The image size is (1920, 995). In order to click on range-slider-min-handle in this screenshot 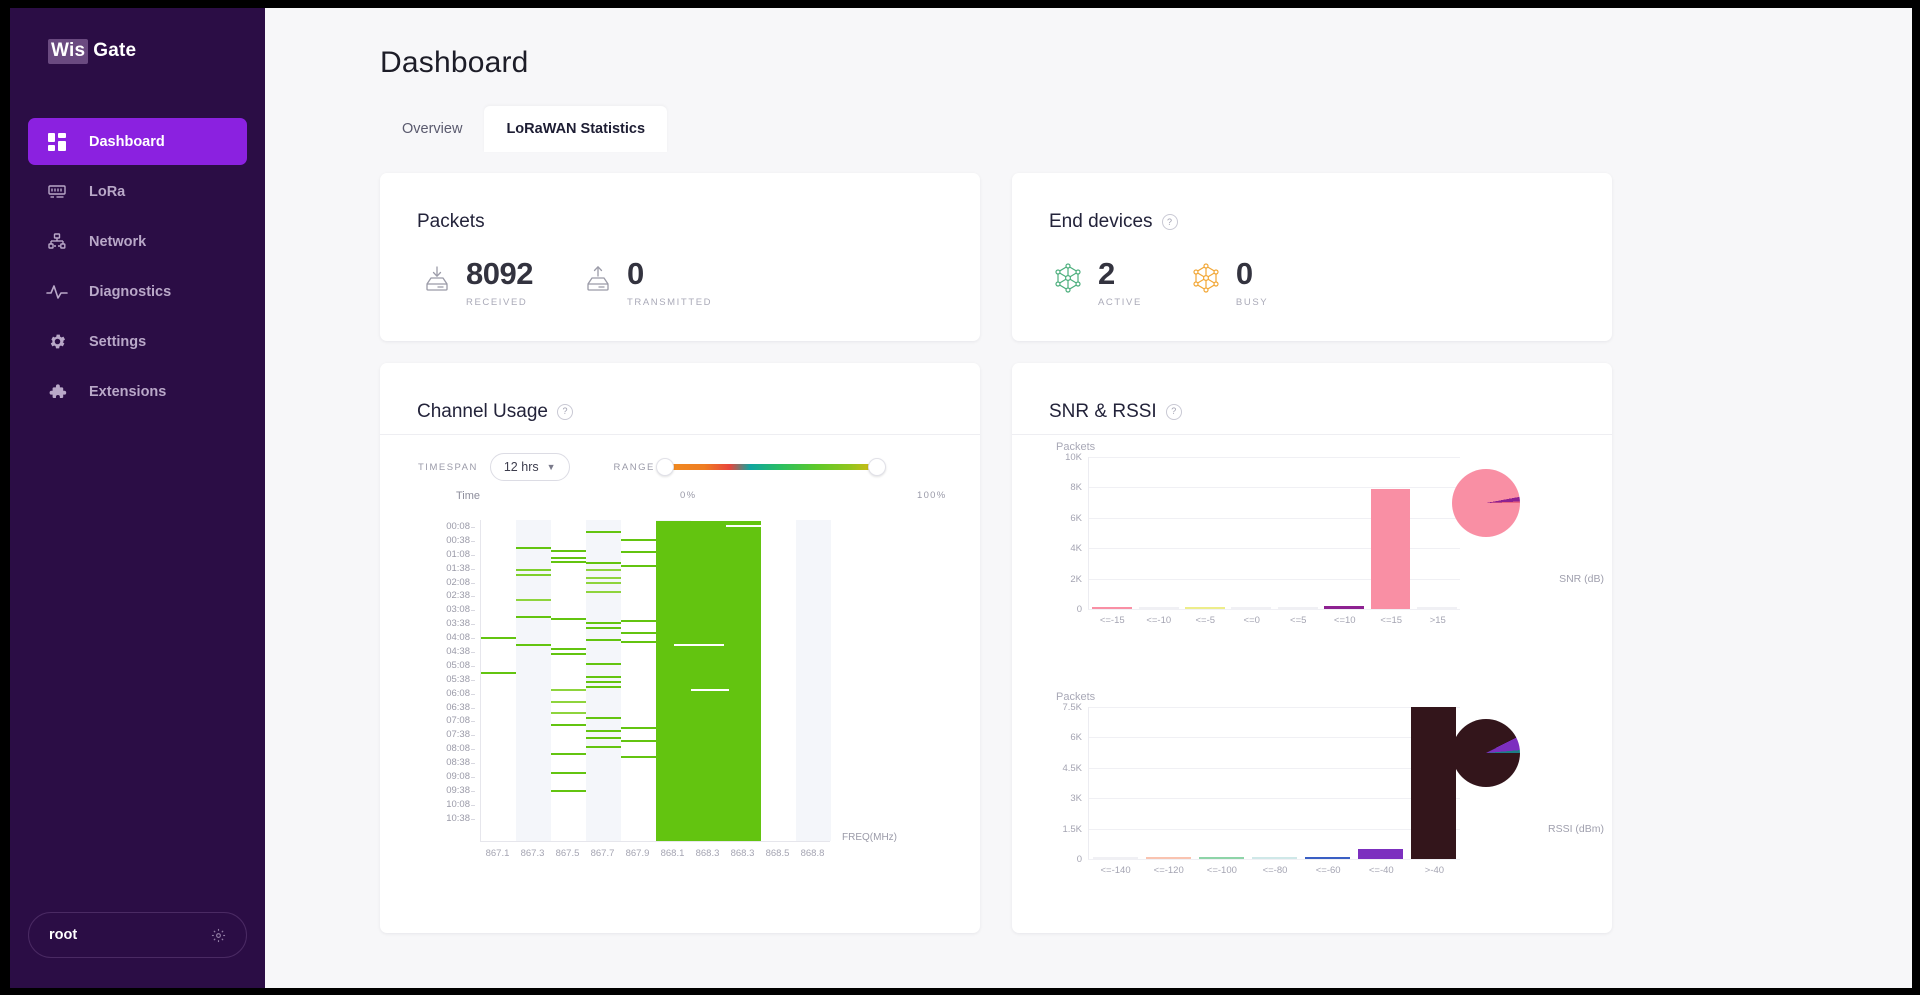, I will do `click(664, 467)`.